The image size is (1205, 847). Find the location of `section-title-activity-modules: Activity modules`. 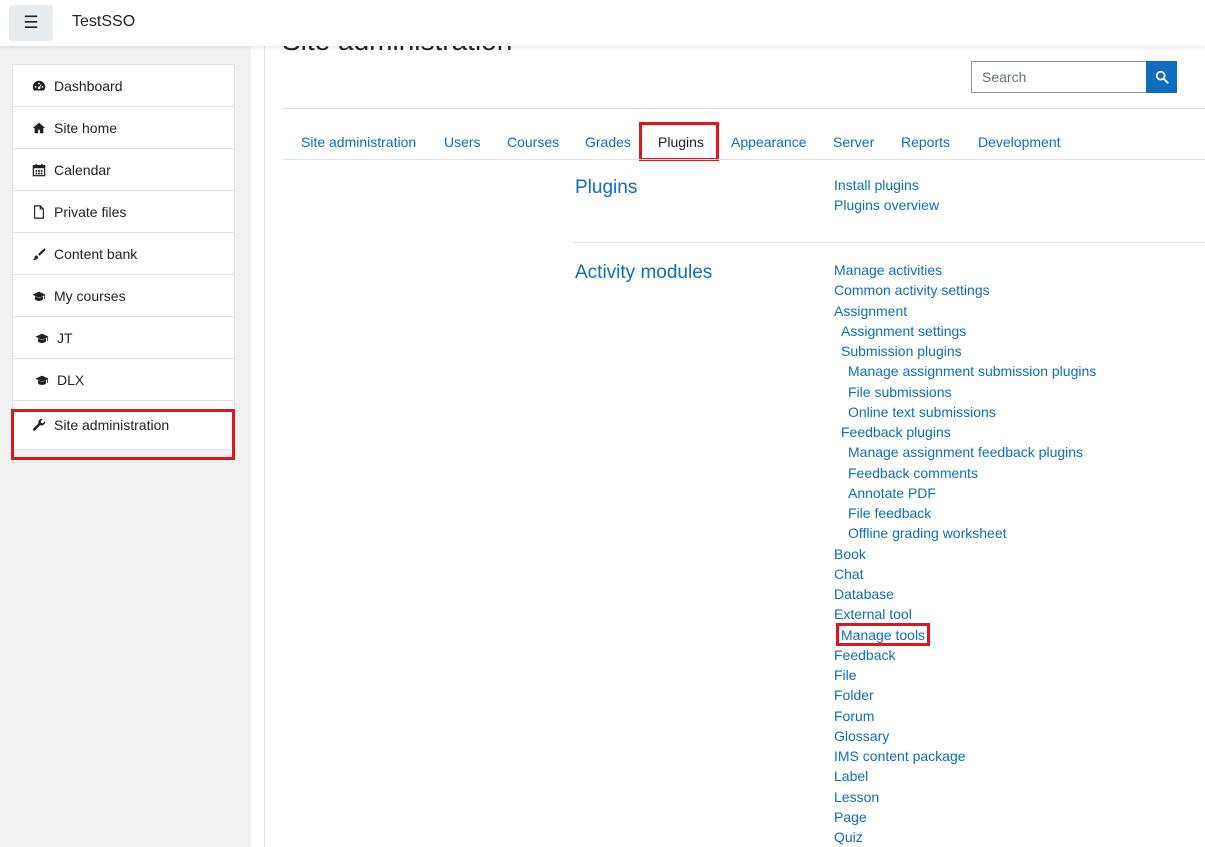

section-title-activity-modules: Activity modules is located at coordinates (643, 273).